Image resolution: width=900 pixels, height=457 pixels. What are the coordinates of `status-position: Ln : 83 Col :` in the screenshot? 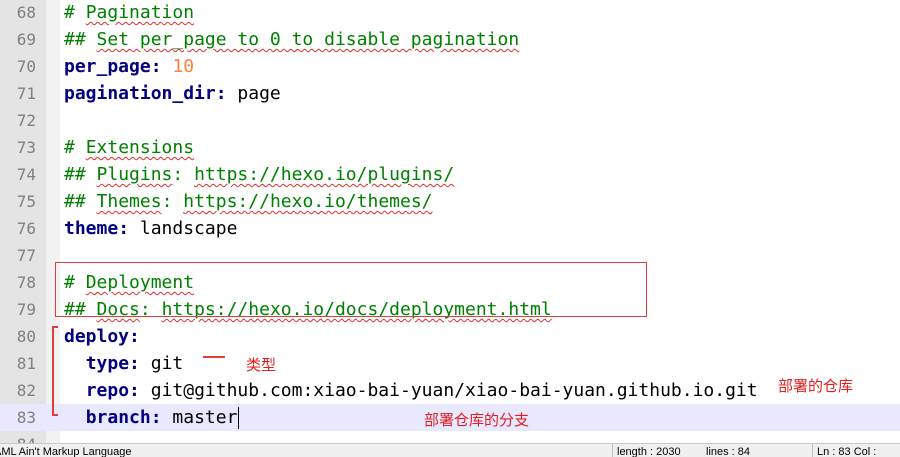 It's located at (847, 451).